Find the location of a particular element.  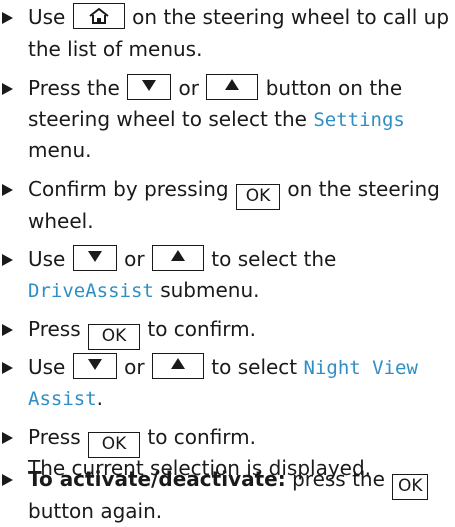

step-2-line-1: Press the or button on the is located at coordinates (215, 88).